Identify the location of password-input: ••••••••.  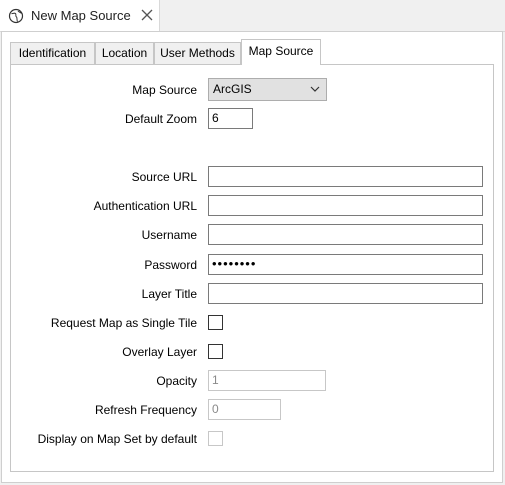
(345, 264).